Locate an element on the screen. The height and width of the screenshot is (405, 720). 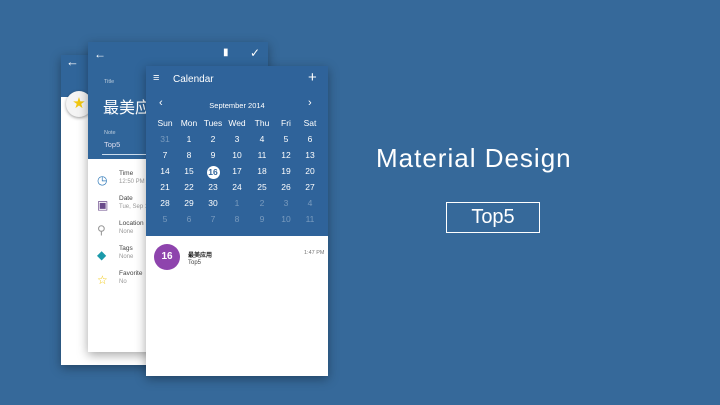
day-number: 20 is located at coordinates (310, 171).